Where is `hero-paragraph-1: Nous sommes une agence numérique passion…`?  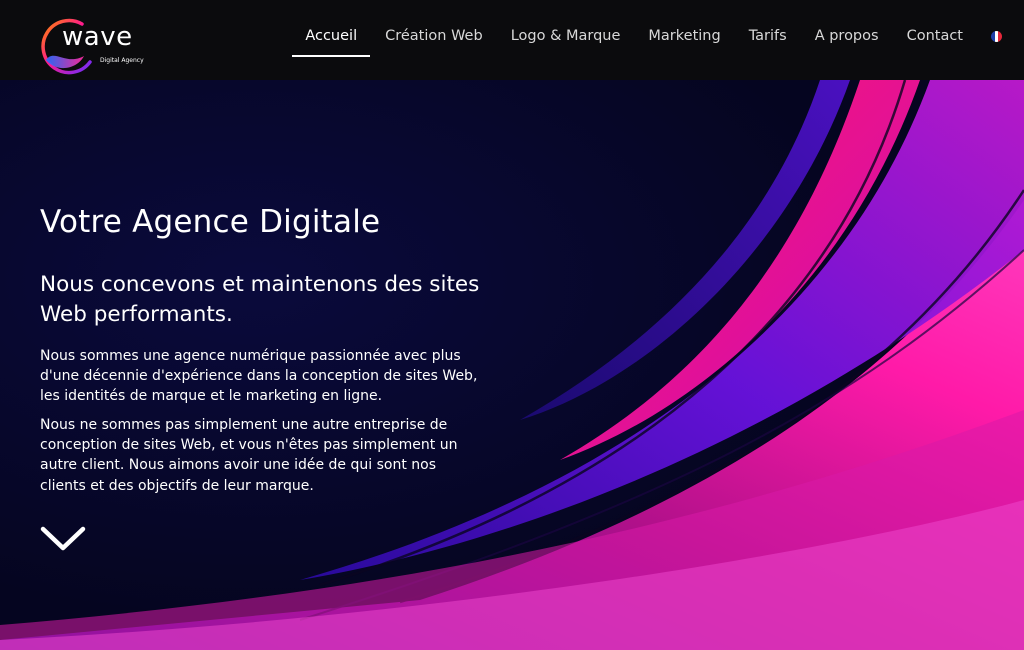
hero-paragraph-1: Nous sommes une agence numérique passion… is located at coordinates (259, 376).